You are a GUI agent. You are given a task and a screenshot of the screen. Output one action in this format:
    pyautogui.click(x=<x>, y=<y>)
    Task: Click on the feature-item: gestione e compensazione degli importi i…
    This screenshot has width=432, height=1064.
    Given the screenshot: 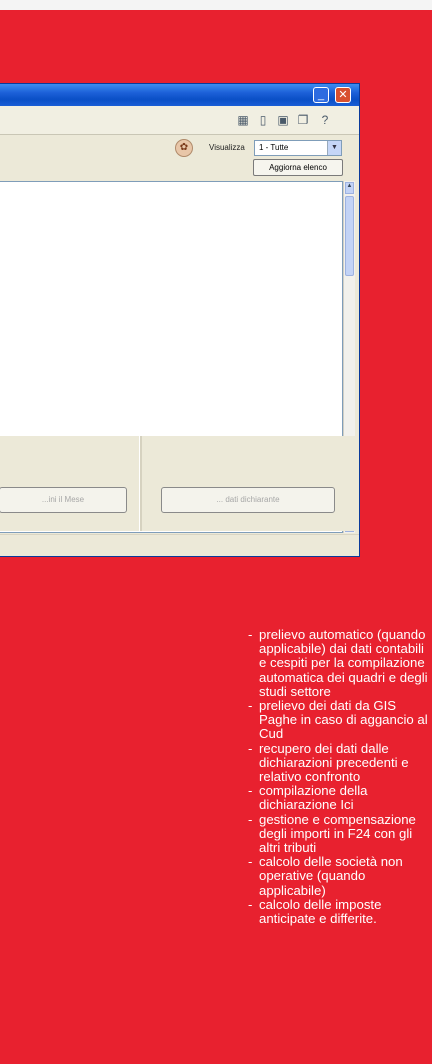 What is the action you would take?
    pyautogui.click(x=338, y=834)
    